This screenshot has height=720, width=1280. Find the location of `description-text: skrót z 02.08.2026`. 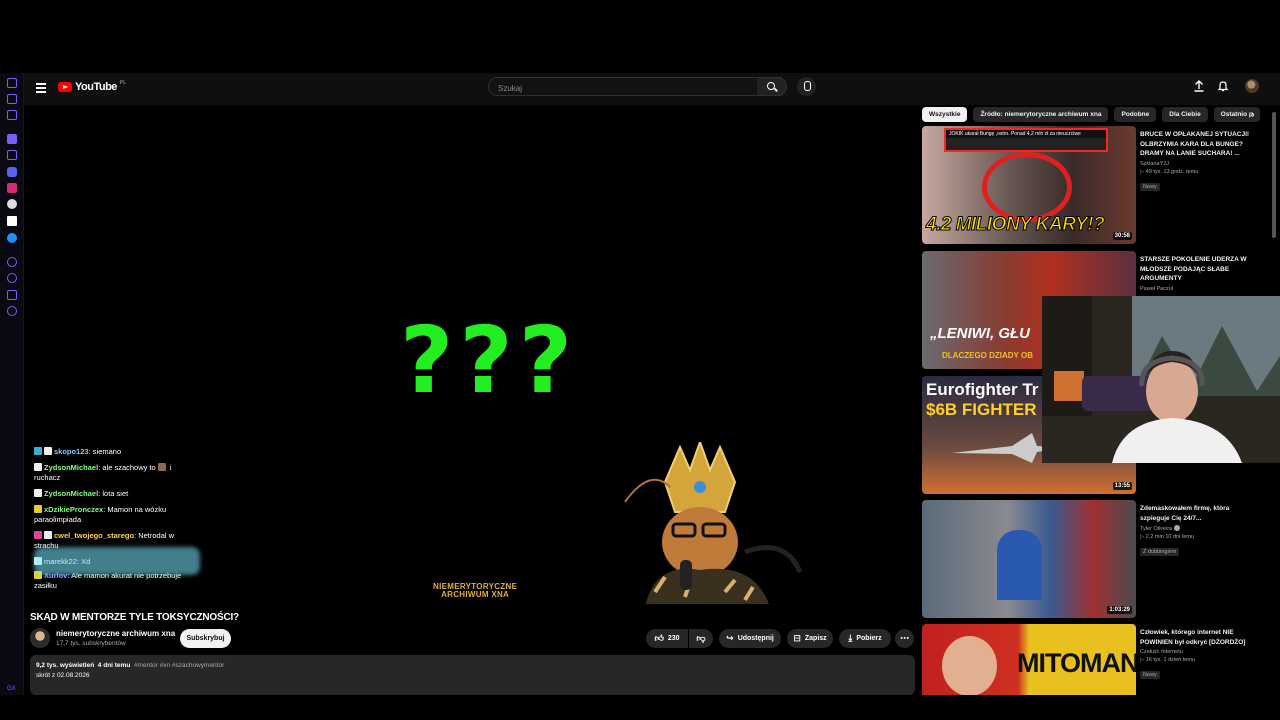

description-text: skrót z 02.08.2026 is located at coordinates (63, 675).